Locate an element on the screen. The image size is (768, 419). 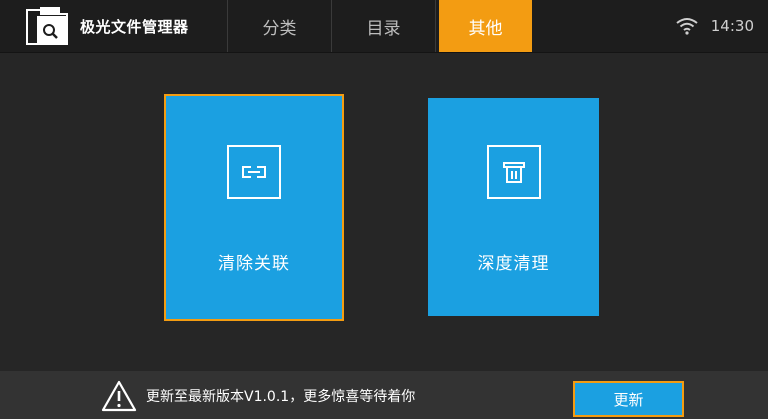
tab-category-label: 分类 is located at coordinates (279, 28).